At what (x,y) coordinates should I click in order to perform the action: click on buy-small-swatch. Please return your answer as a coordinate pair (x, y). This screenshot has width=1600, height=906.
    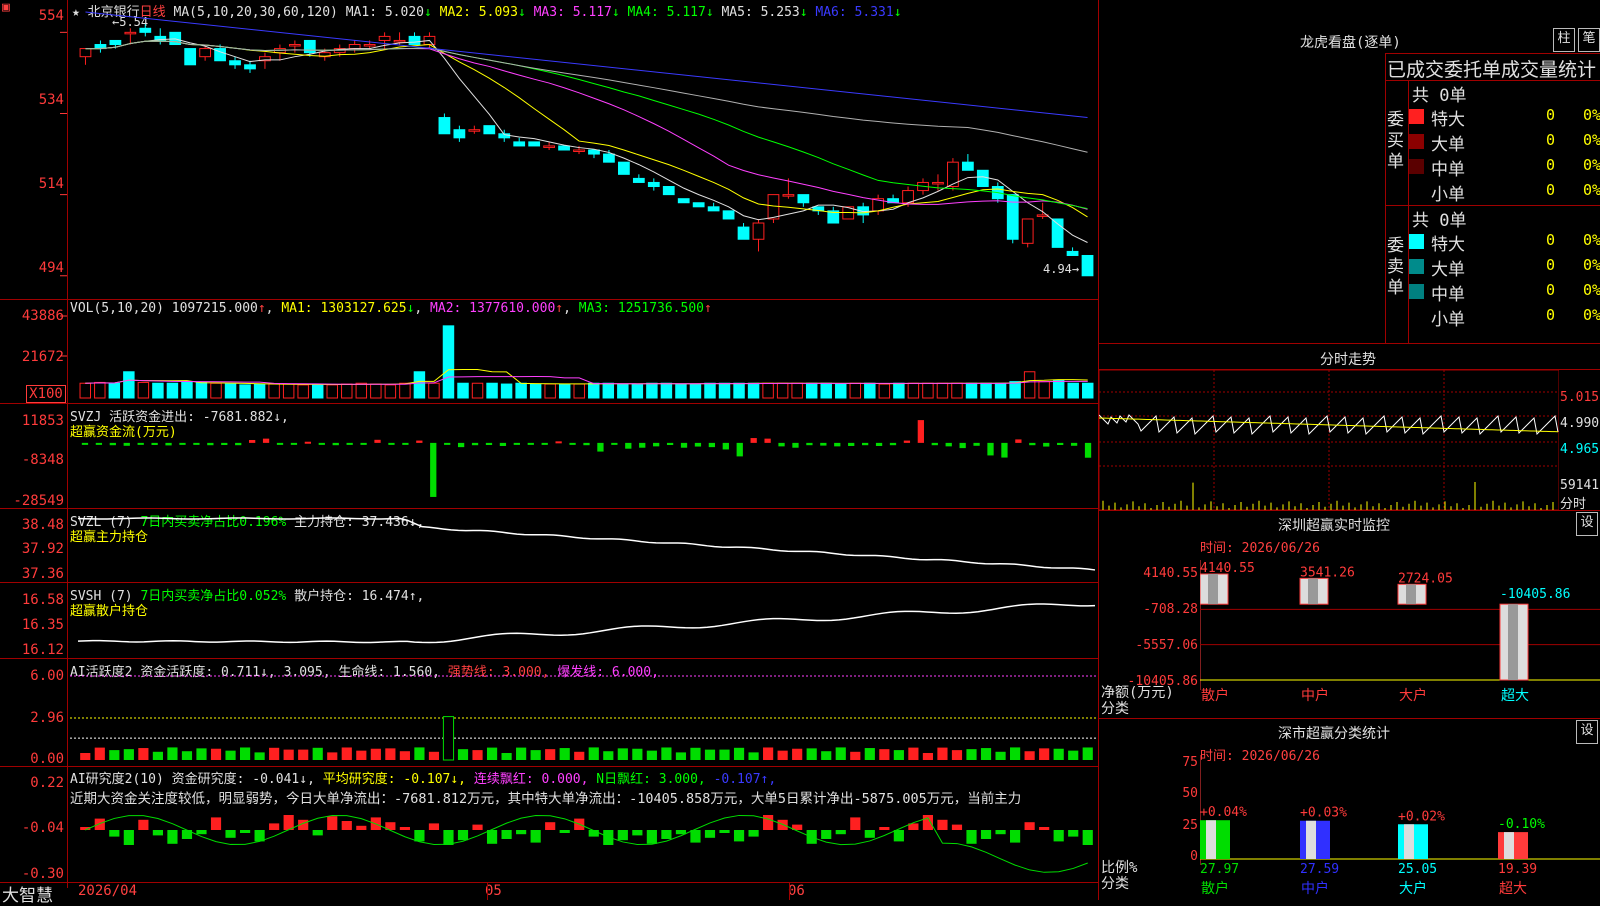
    Looking at the image, I should click on (1416, 191).